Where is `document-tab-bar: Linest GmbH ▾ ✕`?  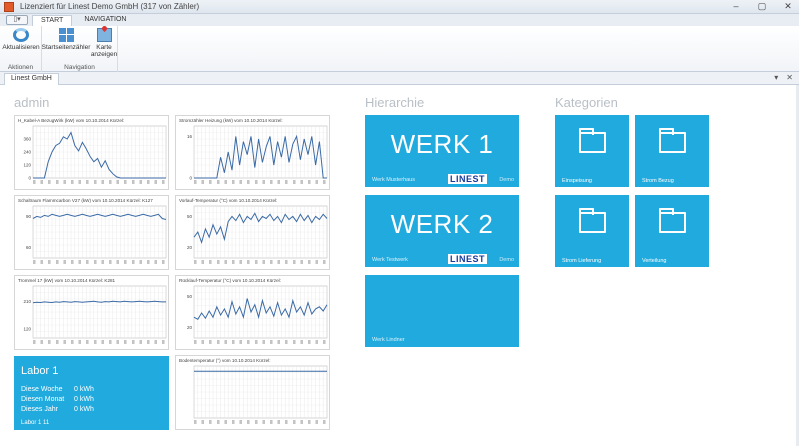 document-tab-bar: Linest GmbH ▾ ✕ is located at coordinates (399, 78).